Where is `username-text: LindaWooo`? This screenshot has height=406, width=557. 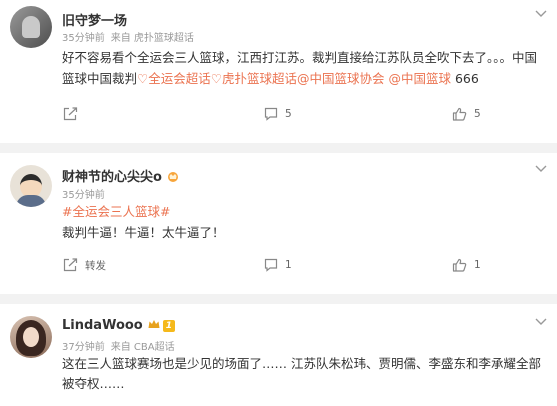 username-text: LindaWooo is located at coordinates (102, 325).